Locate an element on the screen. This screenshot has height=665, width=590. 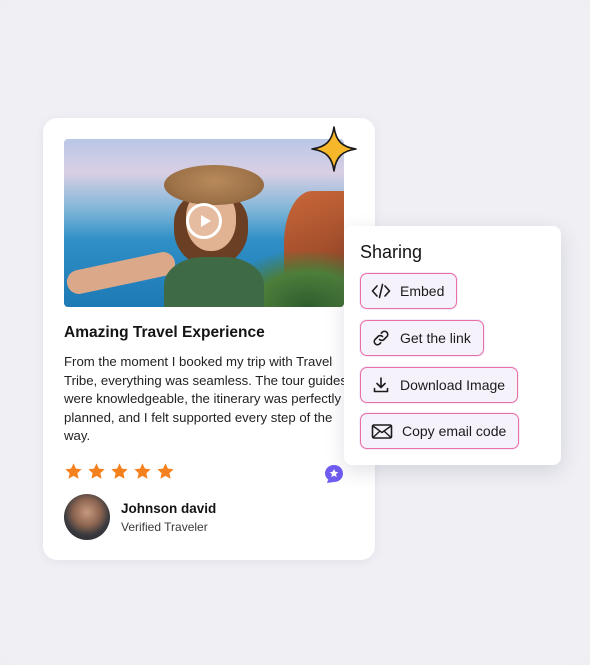
review-video is located at coordinates (204, 223).